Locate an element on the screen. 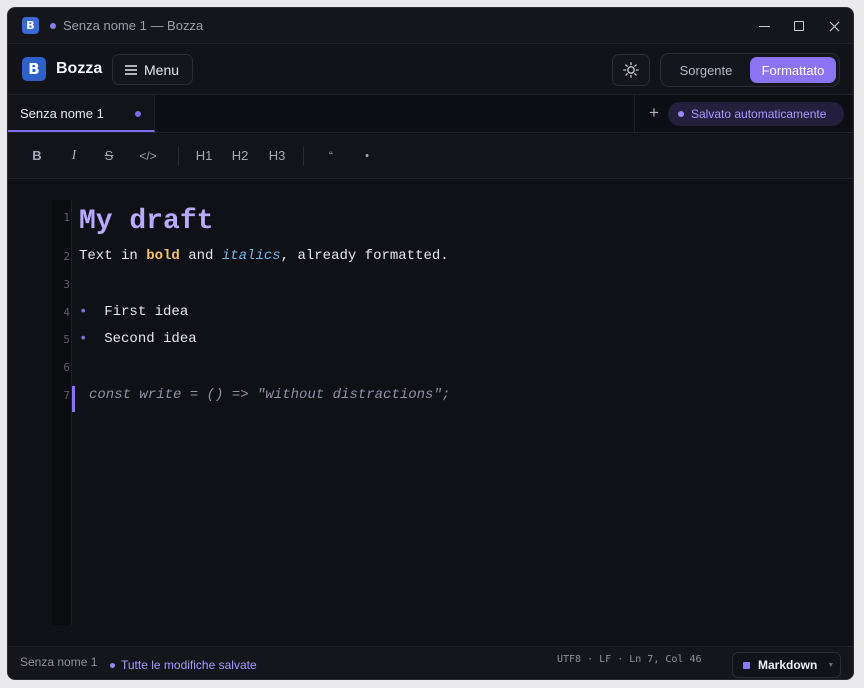 The width and height of the screenshot is (864, 688). text-italic: italics is located at coordinates (251, 256).